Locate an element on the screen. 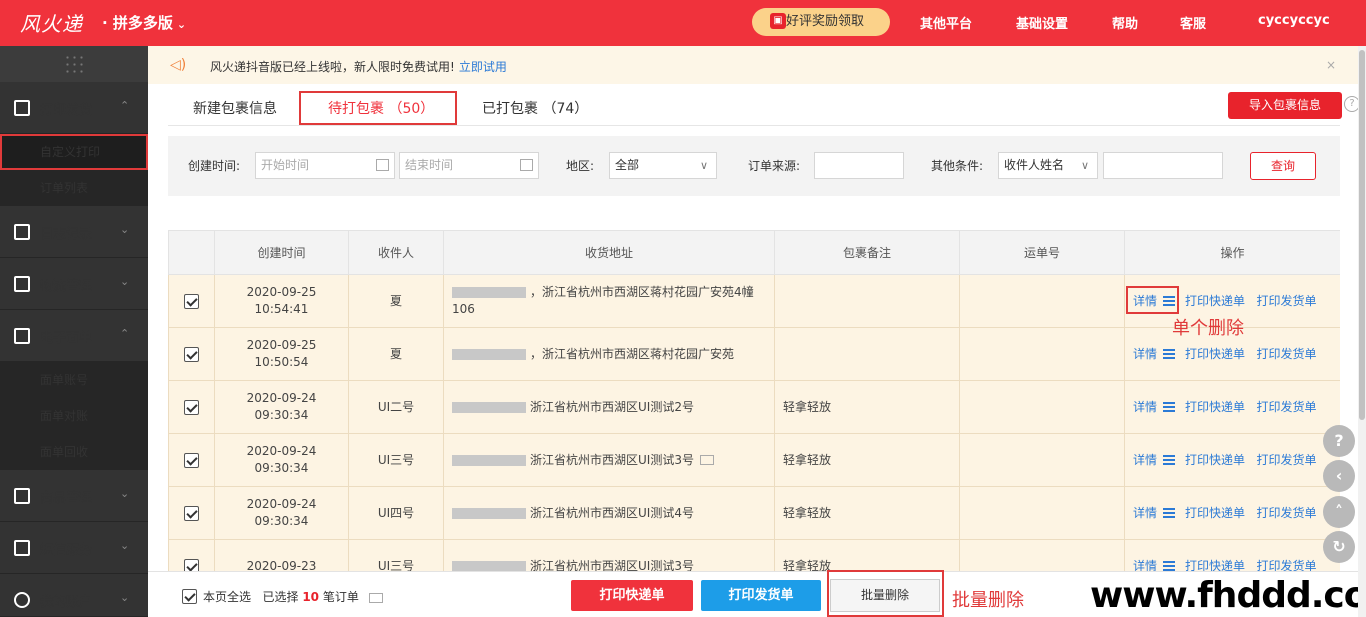 The height and width of the screenshot is (617, 1366). start-time-input: 开始时间 is located at coordinates (325, 165).